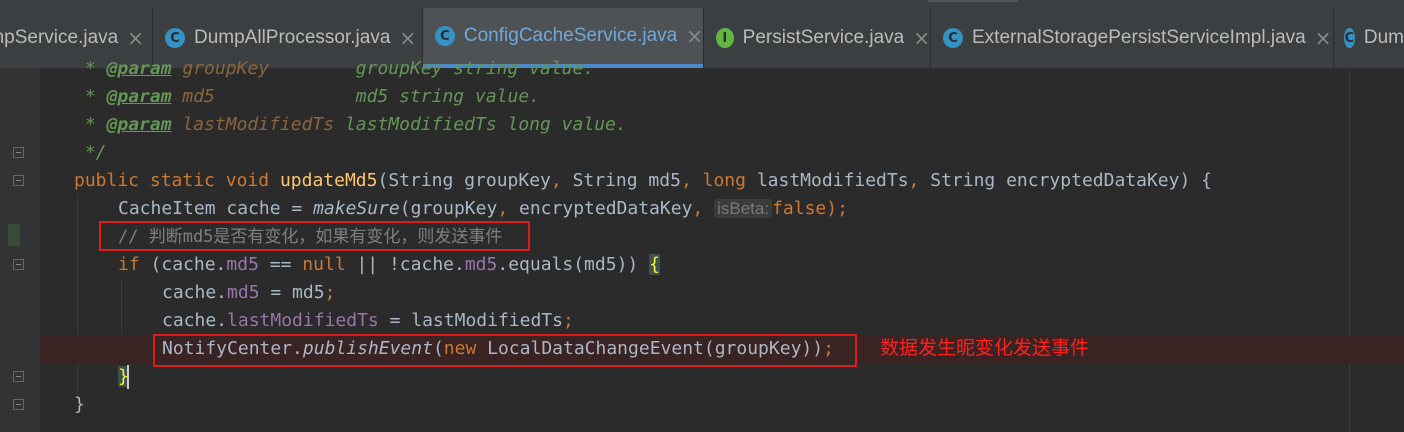 The height and width of the screenshot is (432, 1404). I want to click on indent-guide, so click(77, 295).